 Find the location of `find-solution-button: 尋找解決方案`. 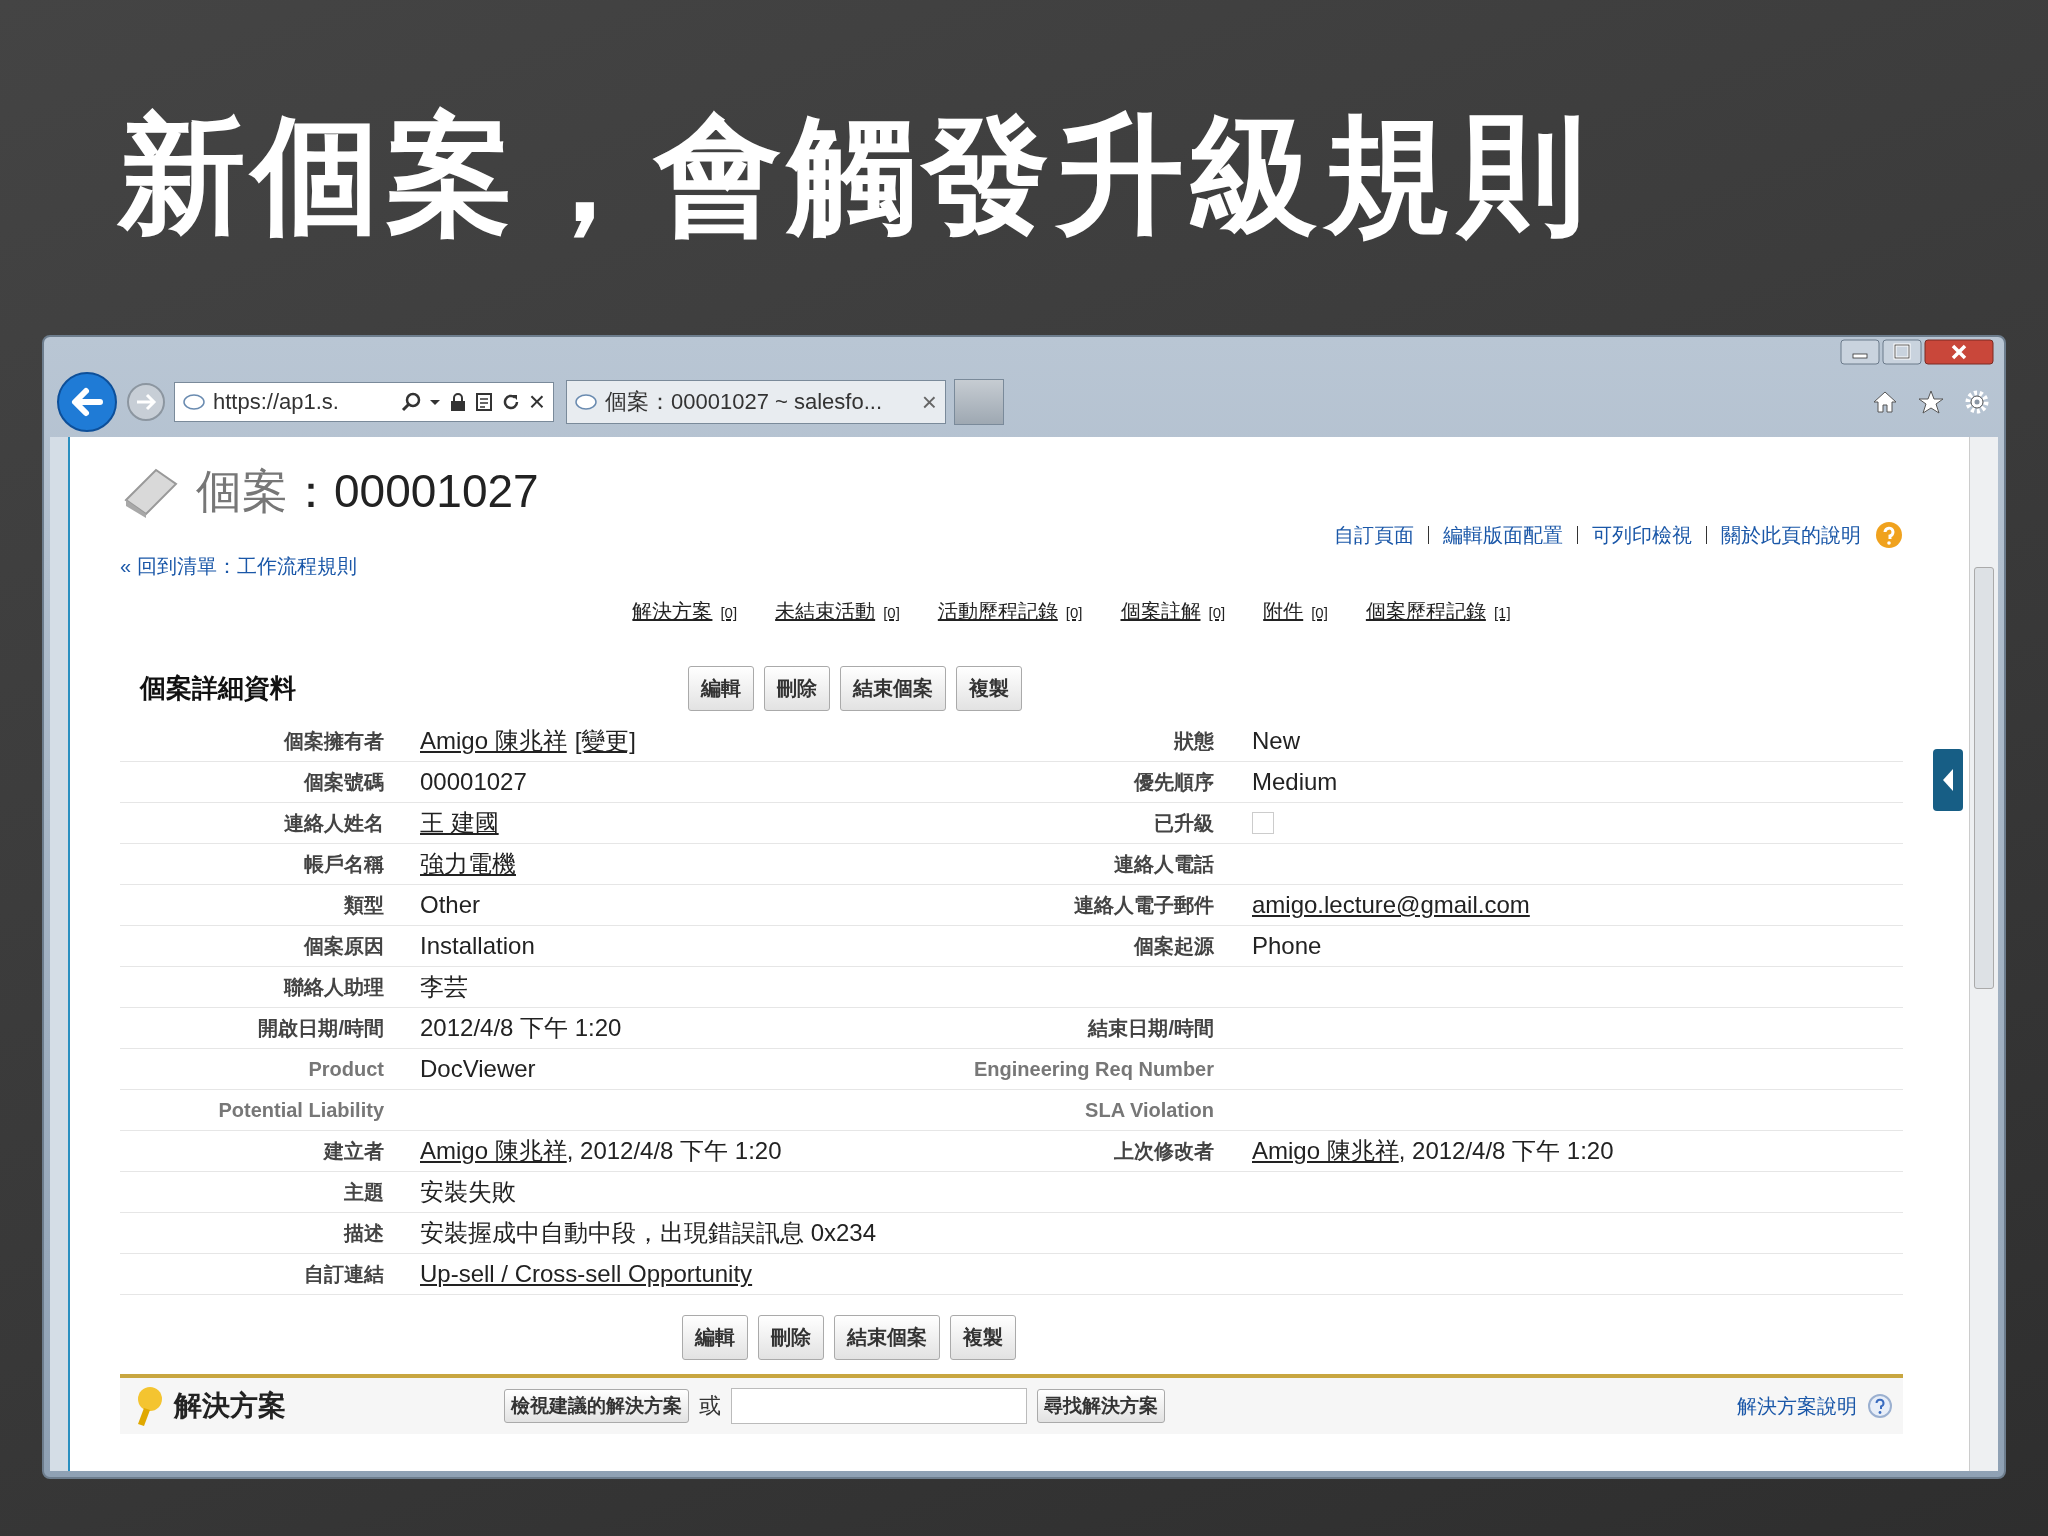

find-solution-button: 尋找解決方案 is located at coordinates (1101, 1406).